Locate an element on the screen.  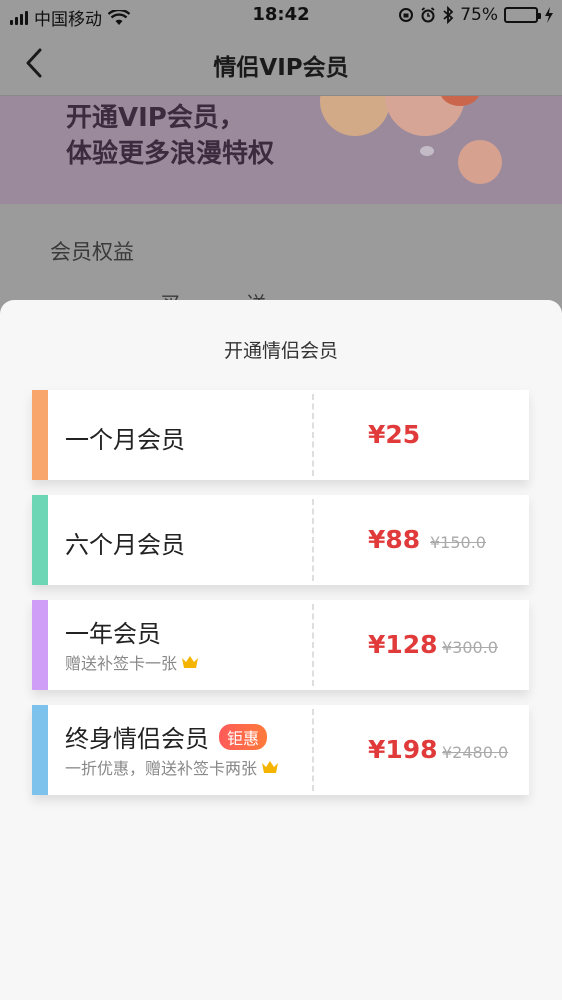
plan-subtitle: 赠送补签卡一张 is located at coordinates (132, 662).